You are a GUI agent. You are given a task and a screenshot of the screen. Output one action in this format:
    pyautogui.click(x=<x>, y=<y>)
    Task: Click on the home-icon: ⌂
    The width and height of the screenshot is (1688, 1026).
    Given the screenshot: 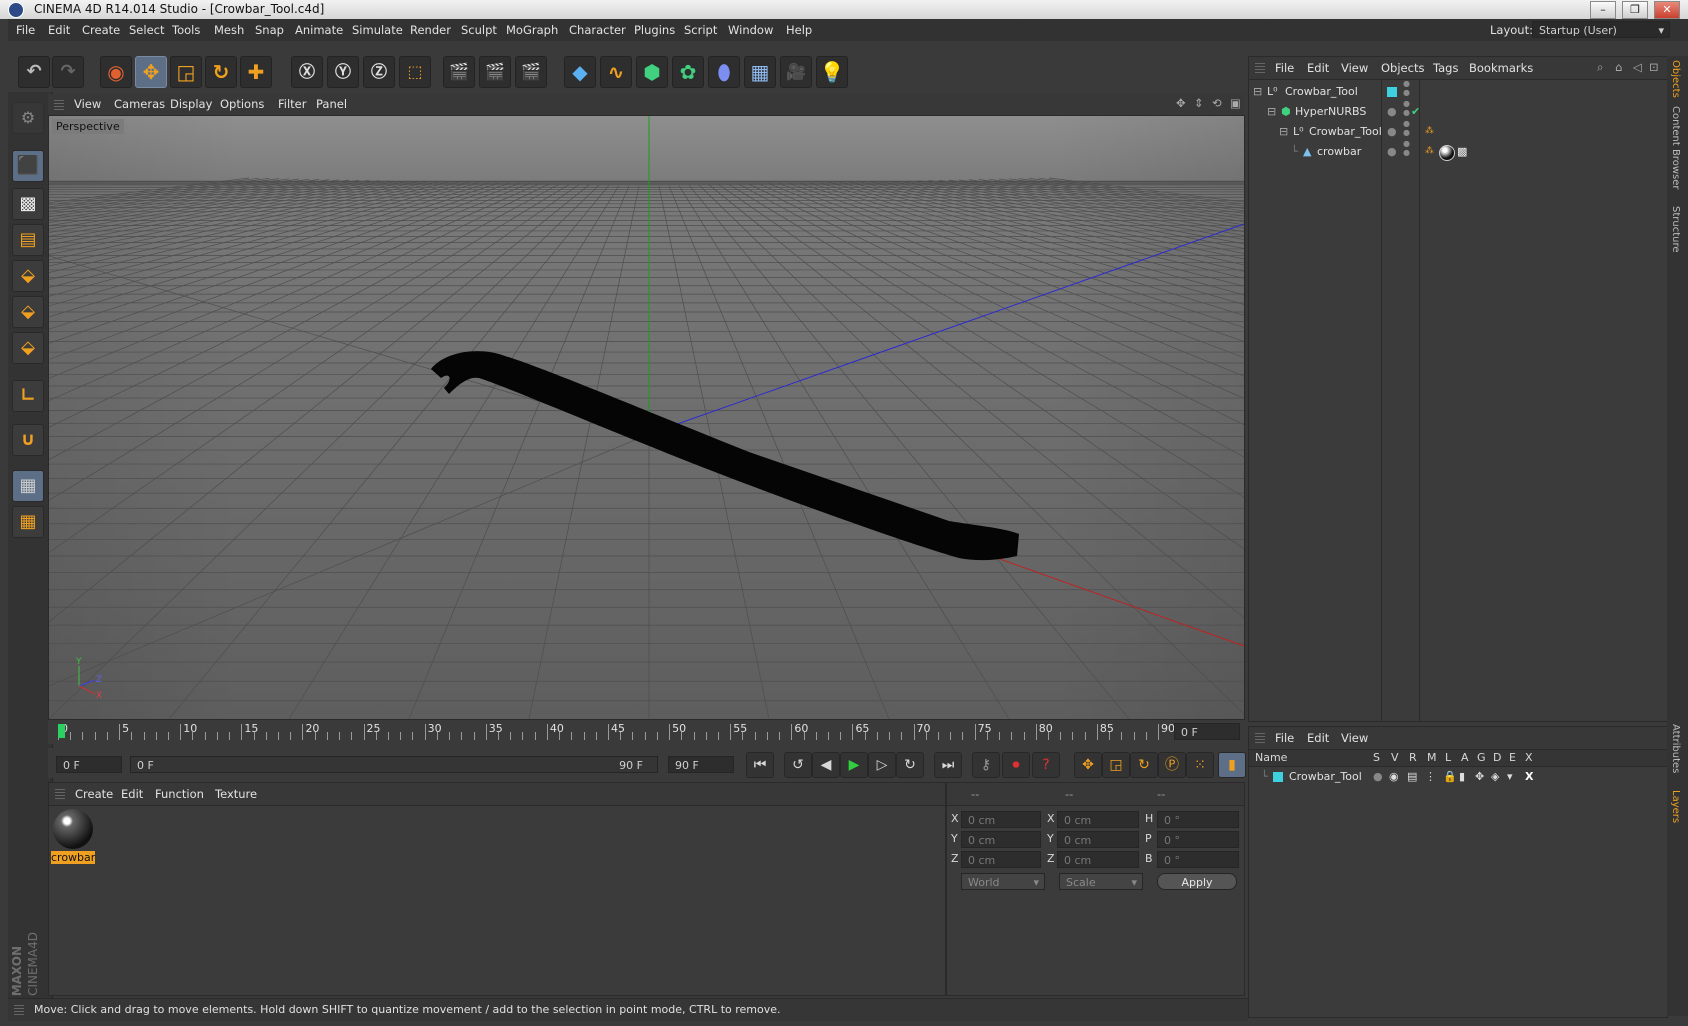 What is the action you would take?
    pyautogui.click(x=1618, y=67)
    